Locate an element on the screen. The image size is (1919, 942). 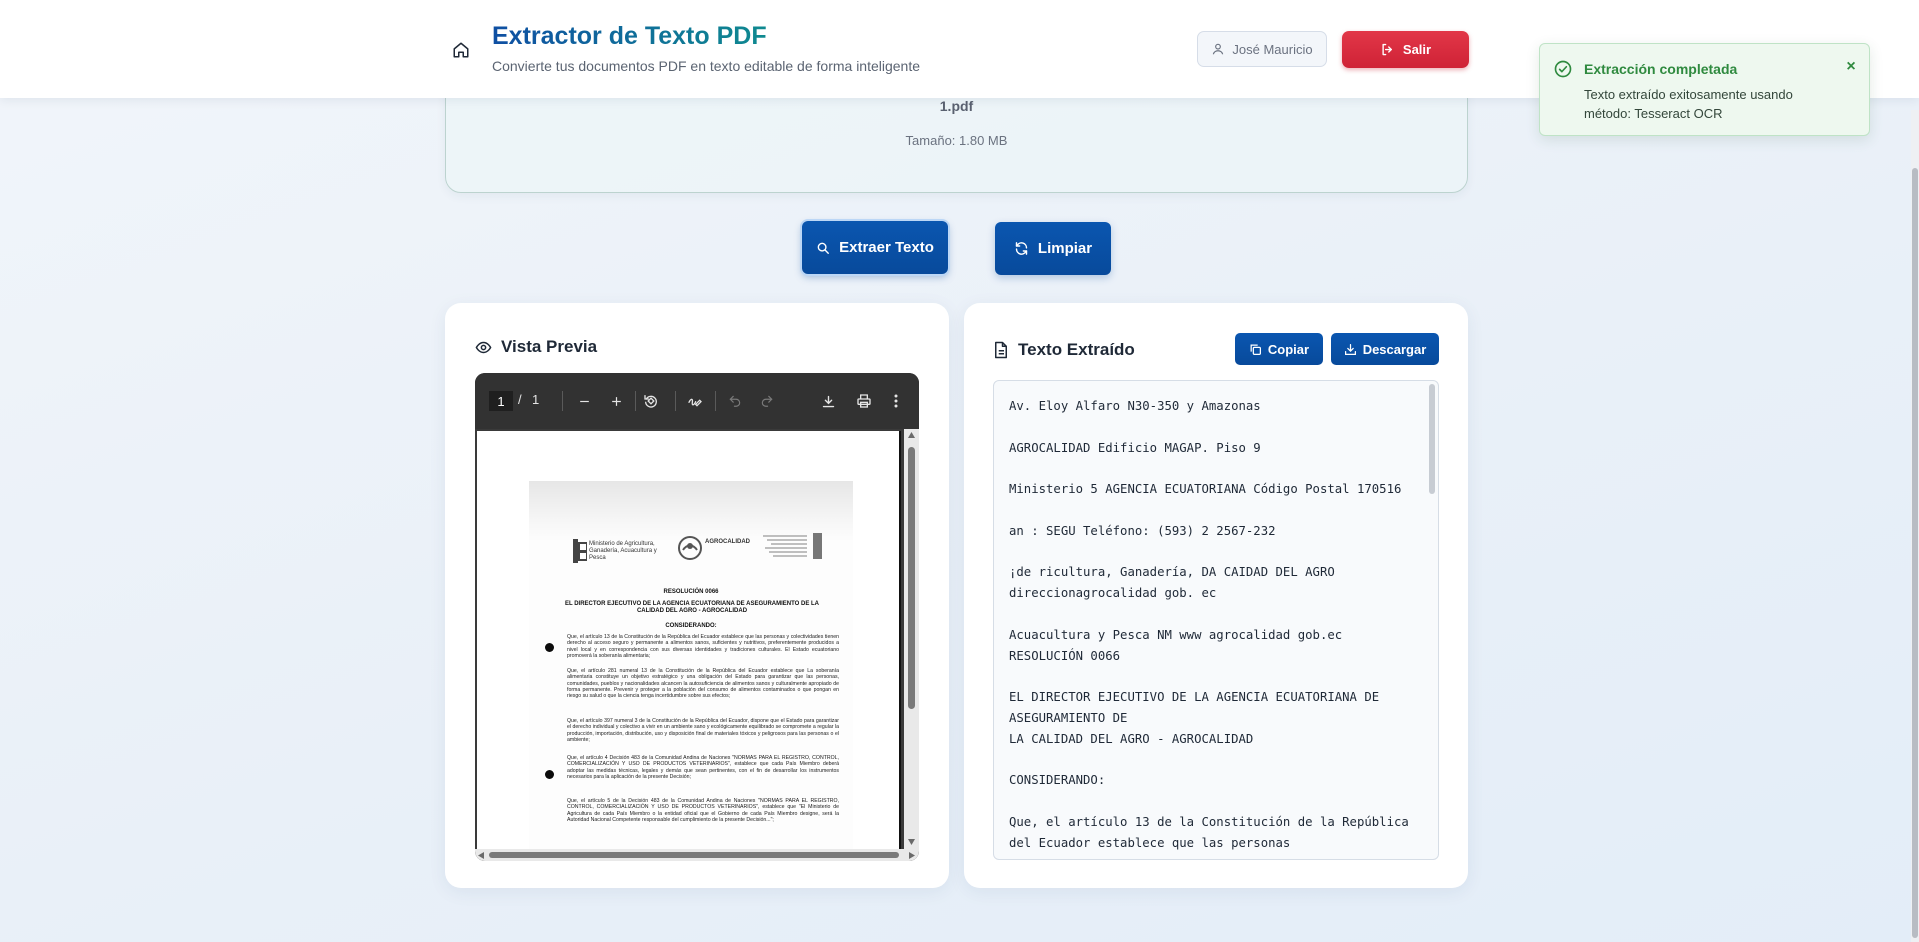
page-number-input: 1 is located at coordinates (501, 401).